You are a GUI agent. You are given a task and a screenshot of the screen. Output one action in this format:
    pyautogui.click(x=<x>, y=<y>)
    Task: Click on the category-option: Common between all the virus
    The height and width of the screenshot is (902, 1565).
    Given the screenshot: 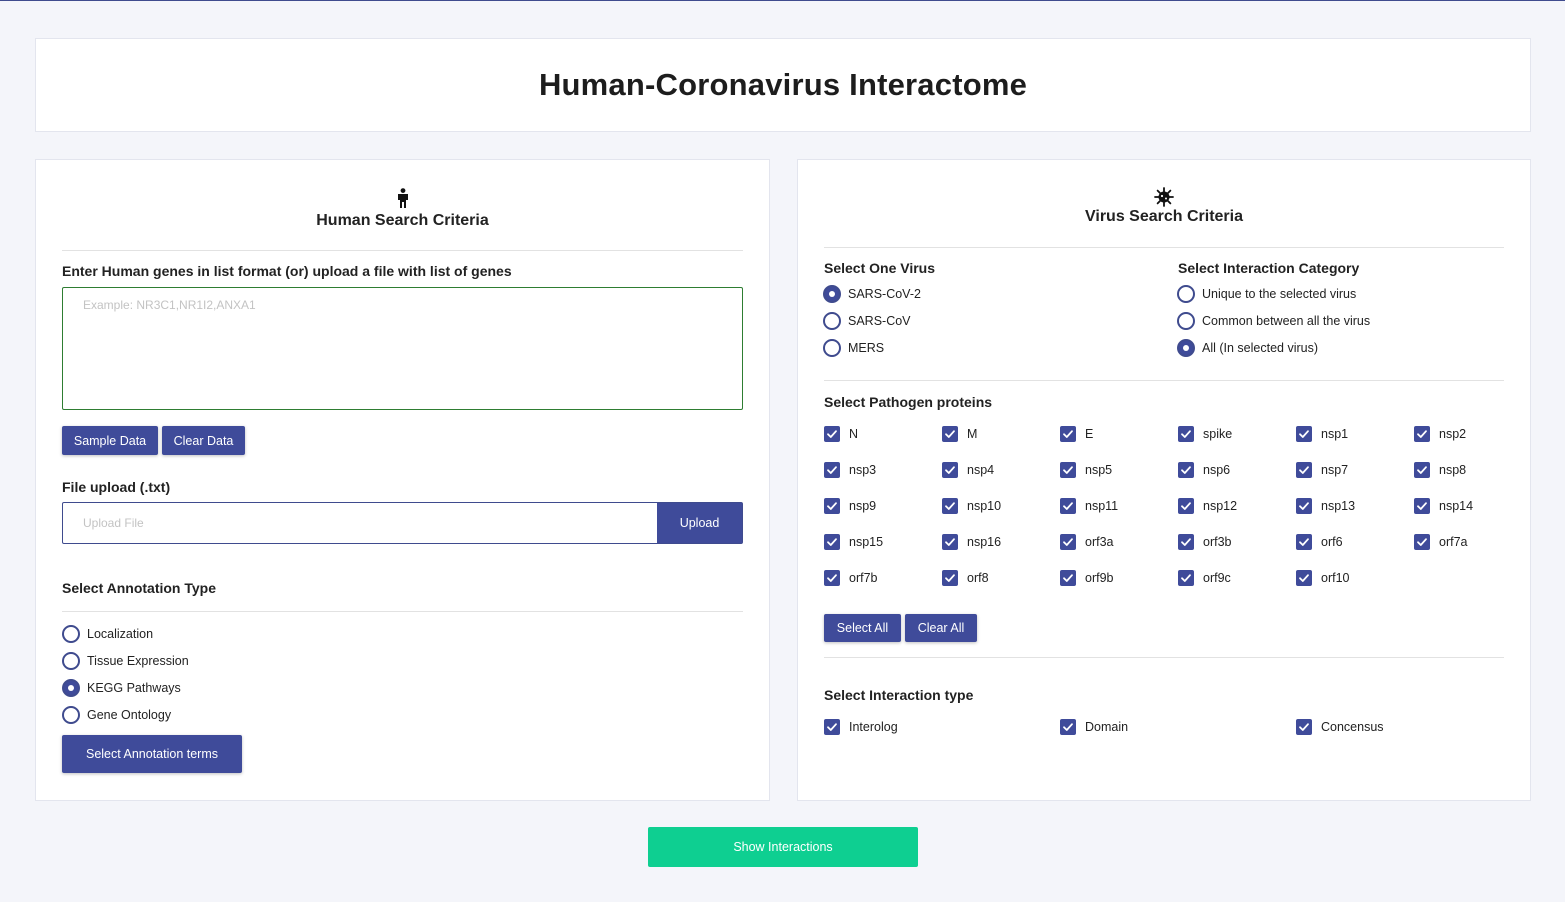 What is the action you would take?
    pyautogui.click(x=1273, y=321)
    